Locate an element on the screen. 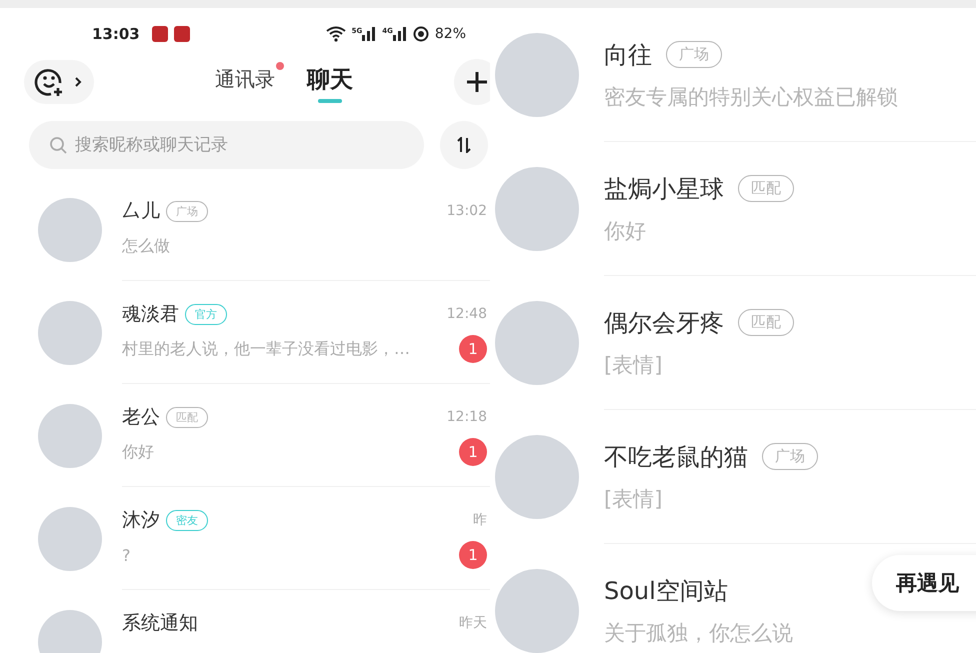 This screenshot has width=976, height=653. source-tag: 官方 is located at coordinates (206, 314).